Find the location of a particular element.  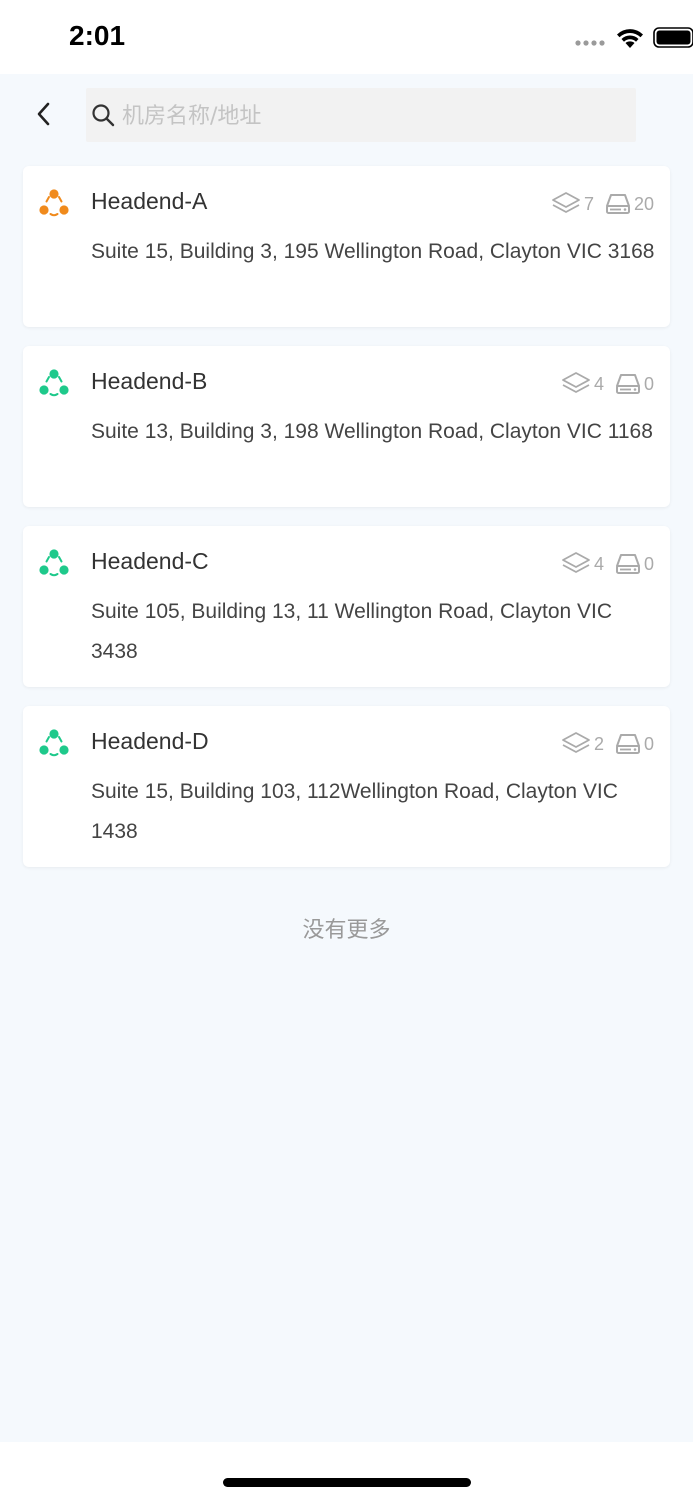

back-button is located at coordinates (44, 114).